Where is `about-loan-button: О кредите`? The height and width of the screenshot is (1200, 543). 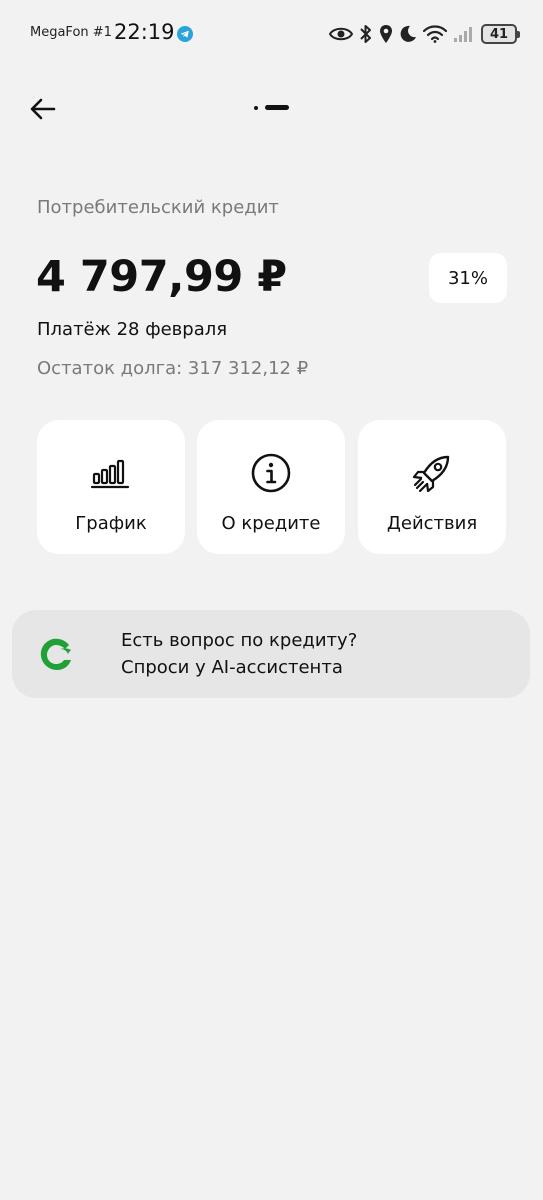
about-loan-button: О кредите is located at coordinates (271, 487).